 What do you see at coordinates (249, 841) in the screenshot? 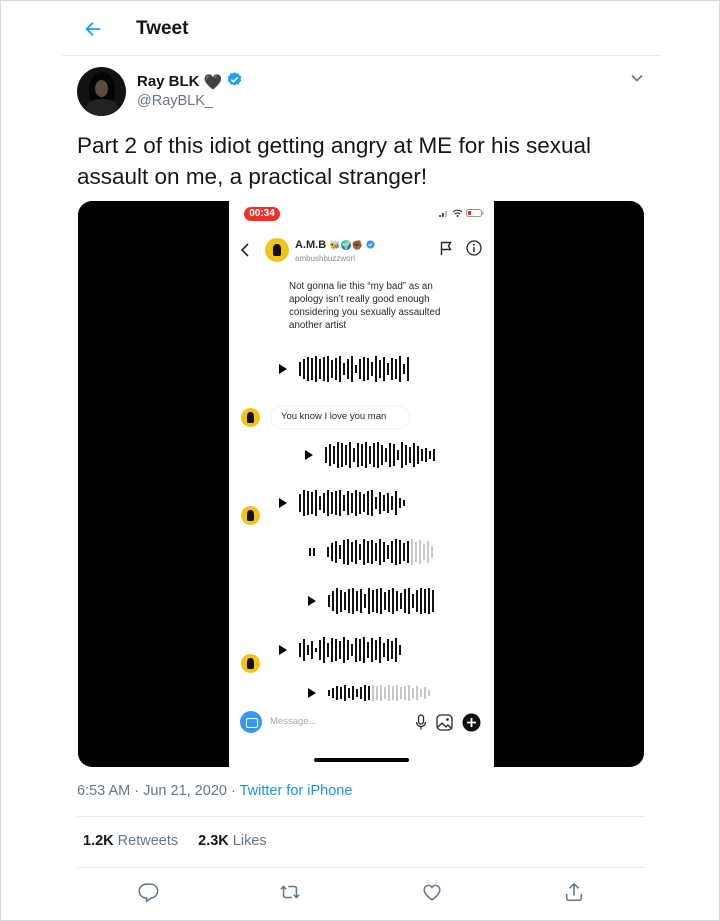
I see `likes-label: Likes` at bounding box center [249, 841].